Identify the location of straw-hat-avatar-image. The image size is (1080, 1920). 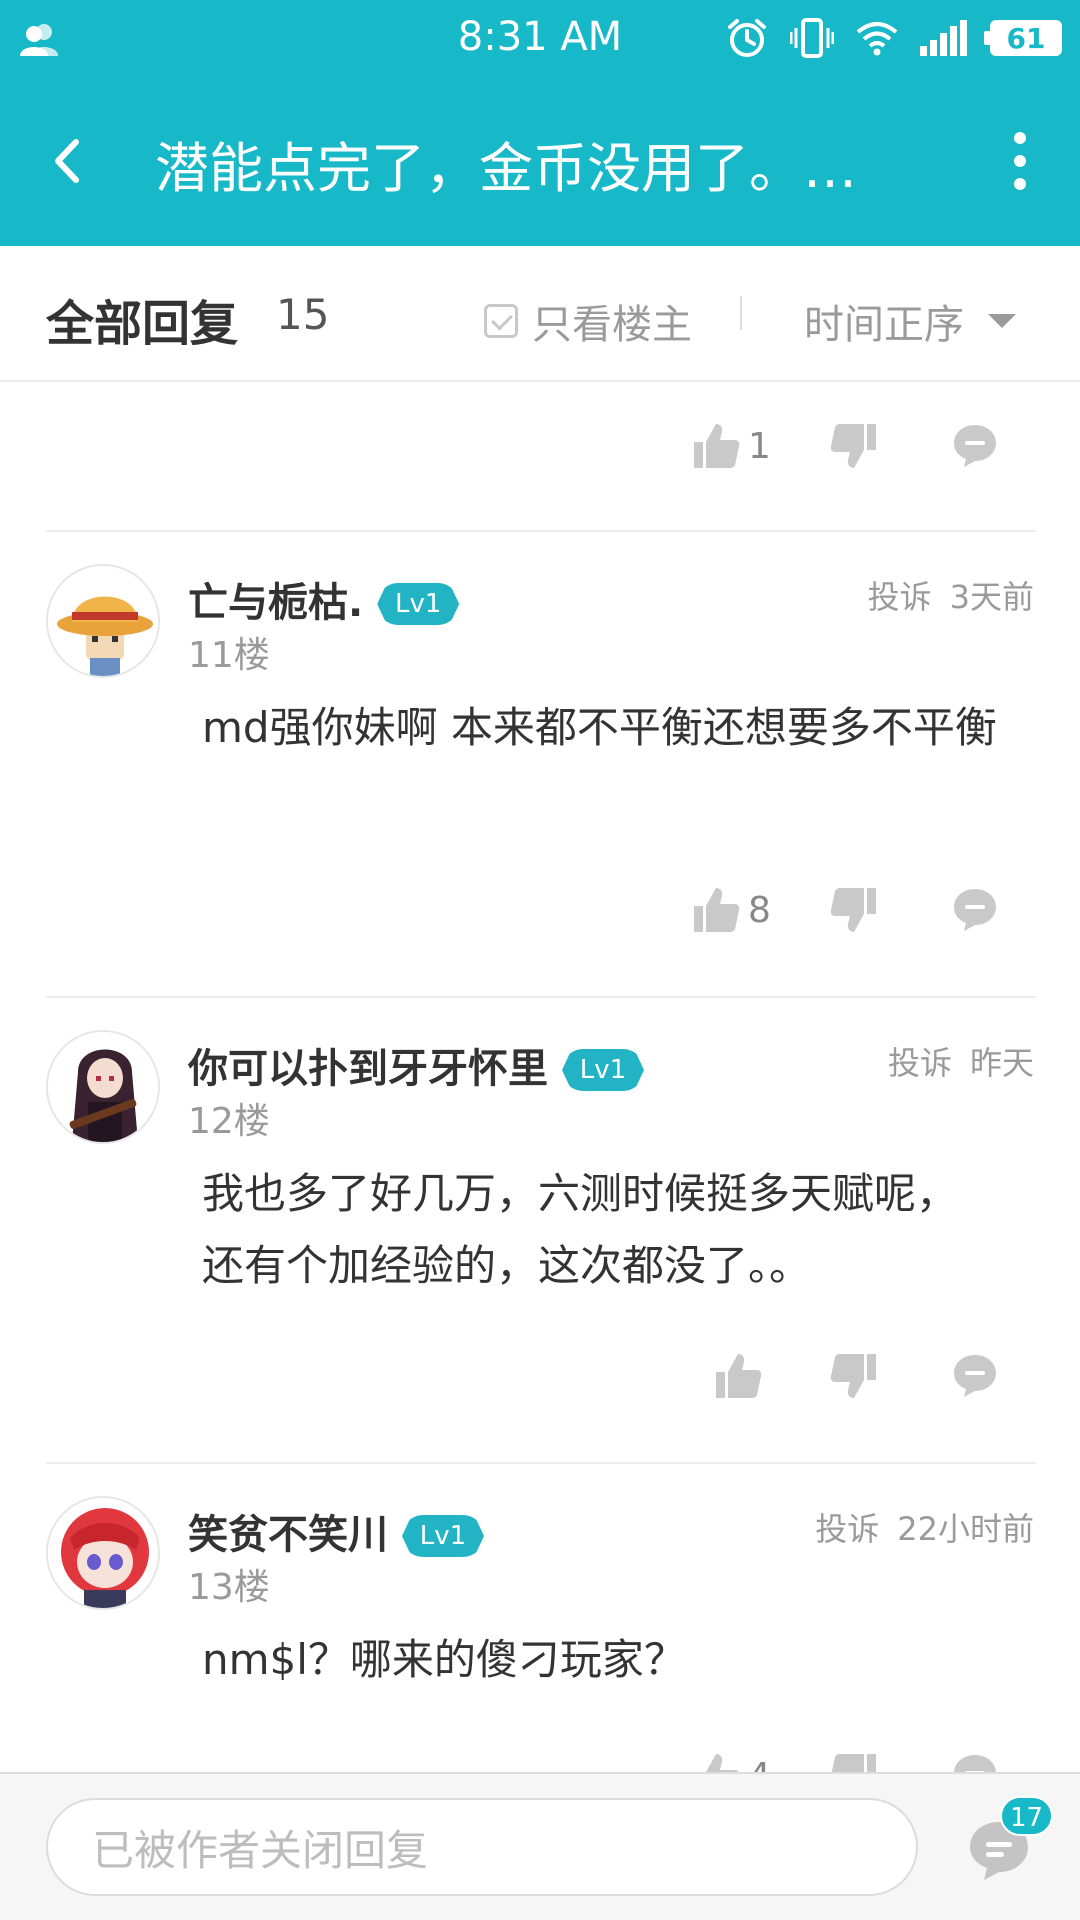
(103, 621).